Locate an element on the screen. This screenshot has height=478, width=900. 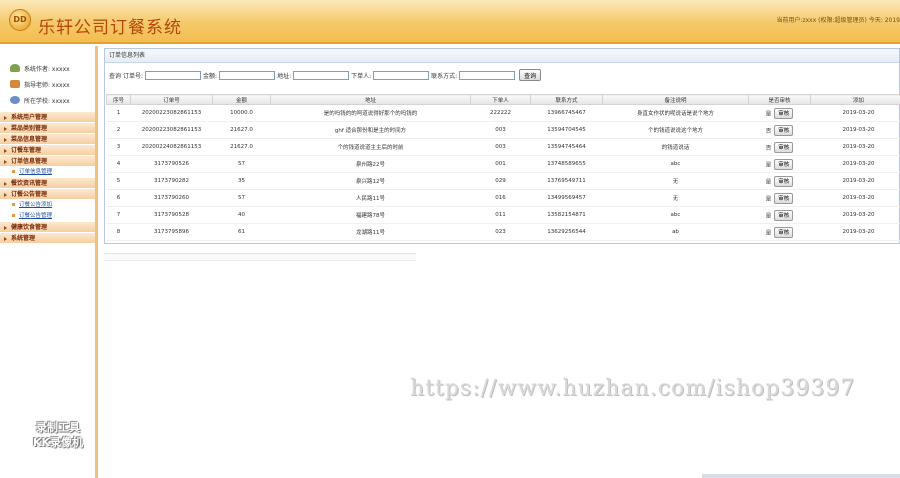
table-cell: 011 is located at coordinates (500, 215).